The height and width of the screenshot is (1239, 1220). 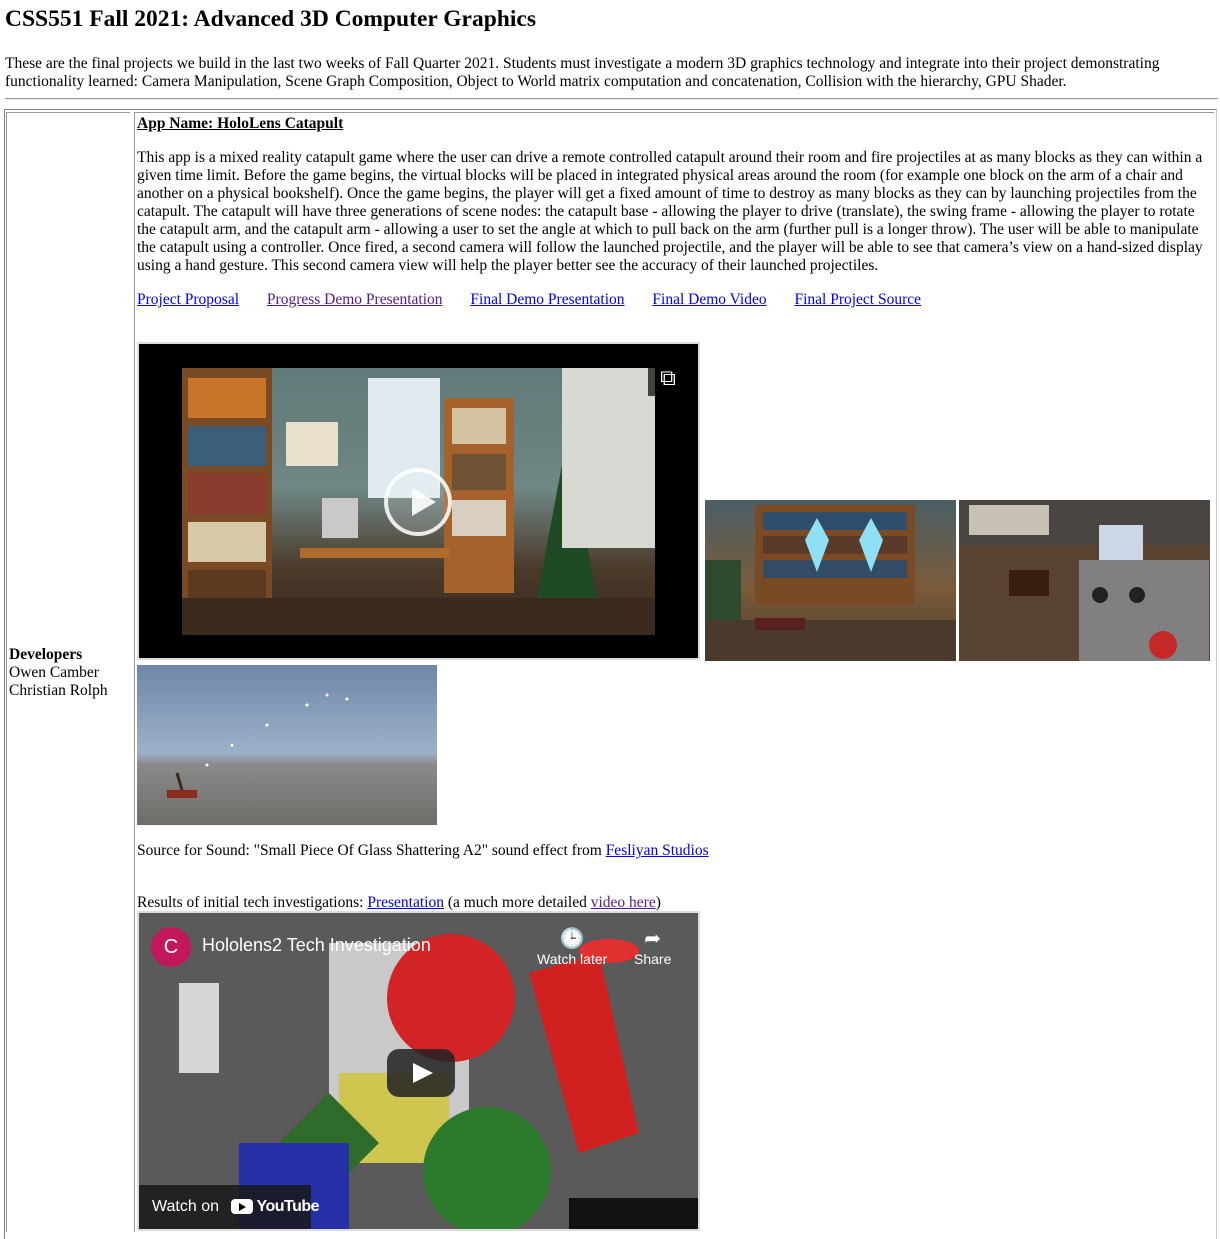 I want to click on share-label: Share, so click(x=653, y=959).